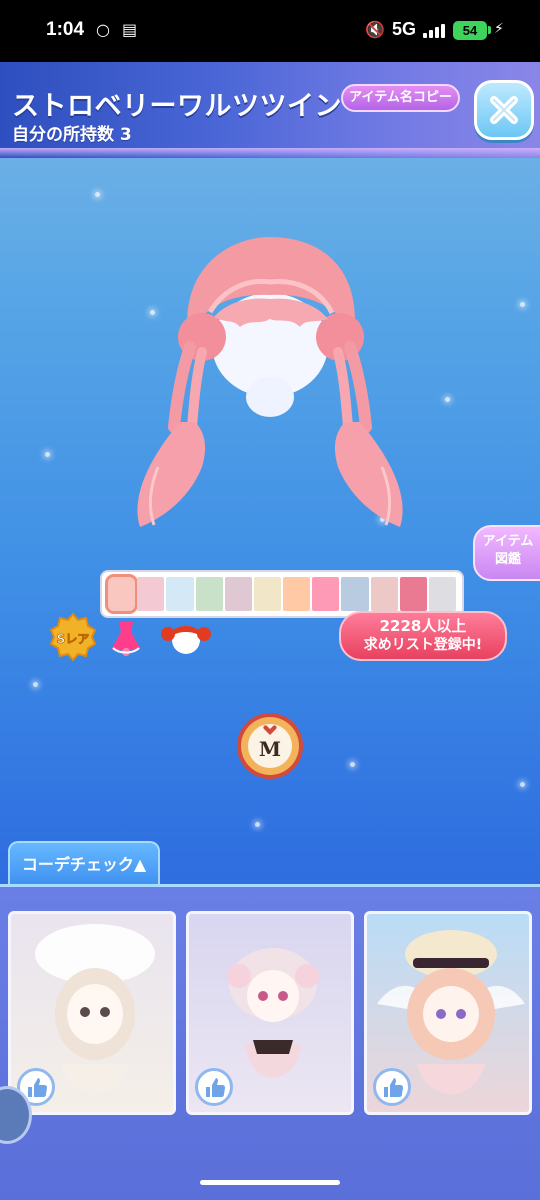 This screenshot has width=540, height=1200. Describe the element at coordinates (423, 626) in the screenshot. I see `wishlist-count: 2228人以上` at that location.